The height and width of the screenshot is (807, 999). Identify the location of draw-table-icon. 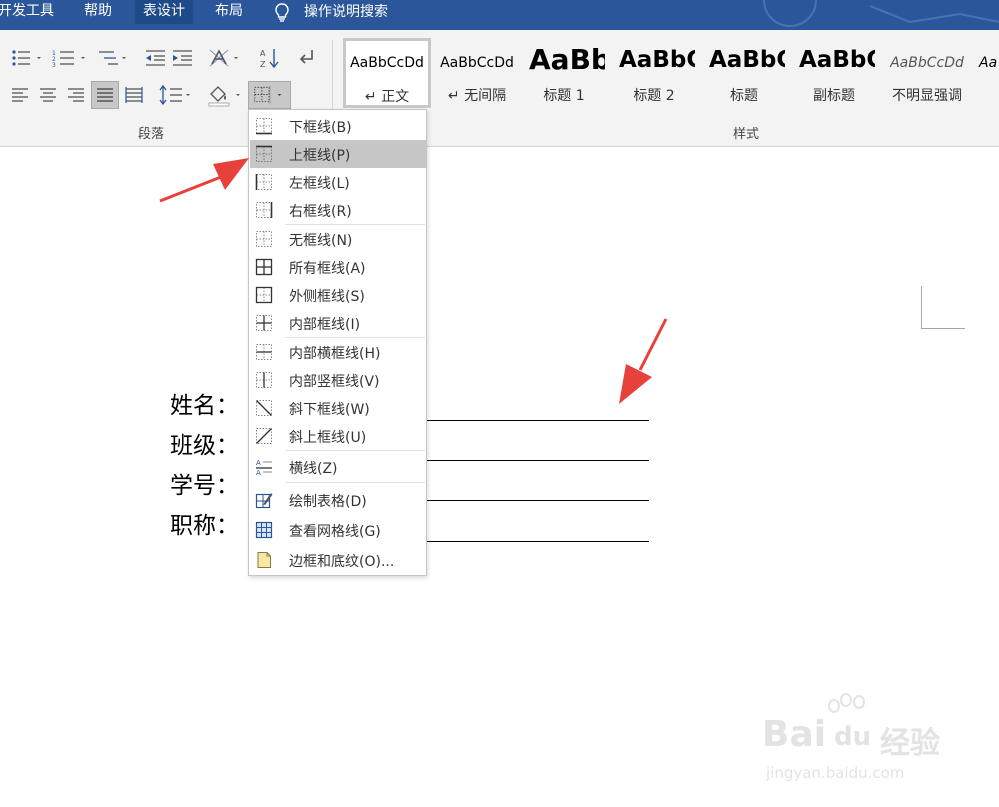
(264, 501).